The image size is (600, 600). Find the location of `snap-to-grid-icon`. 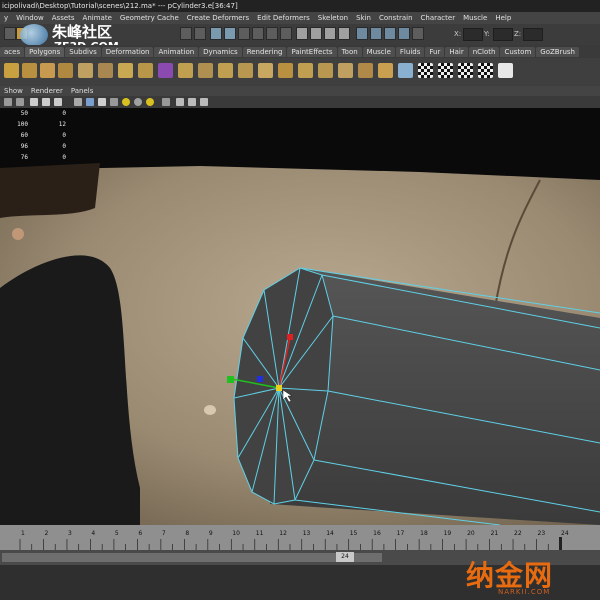

snap-to-grid-icon is located at coordinates (302, 33).